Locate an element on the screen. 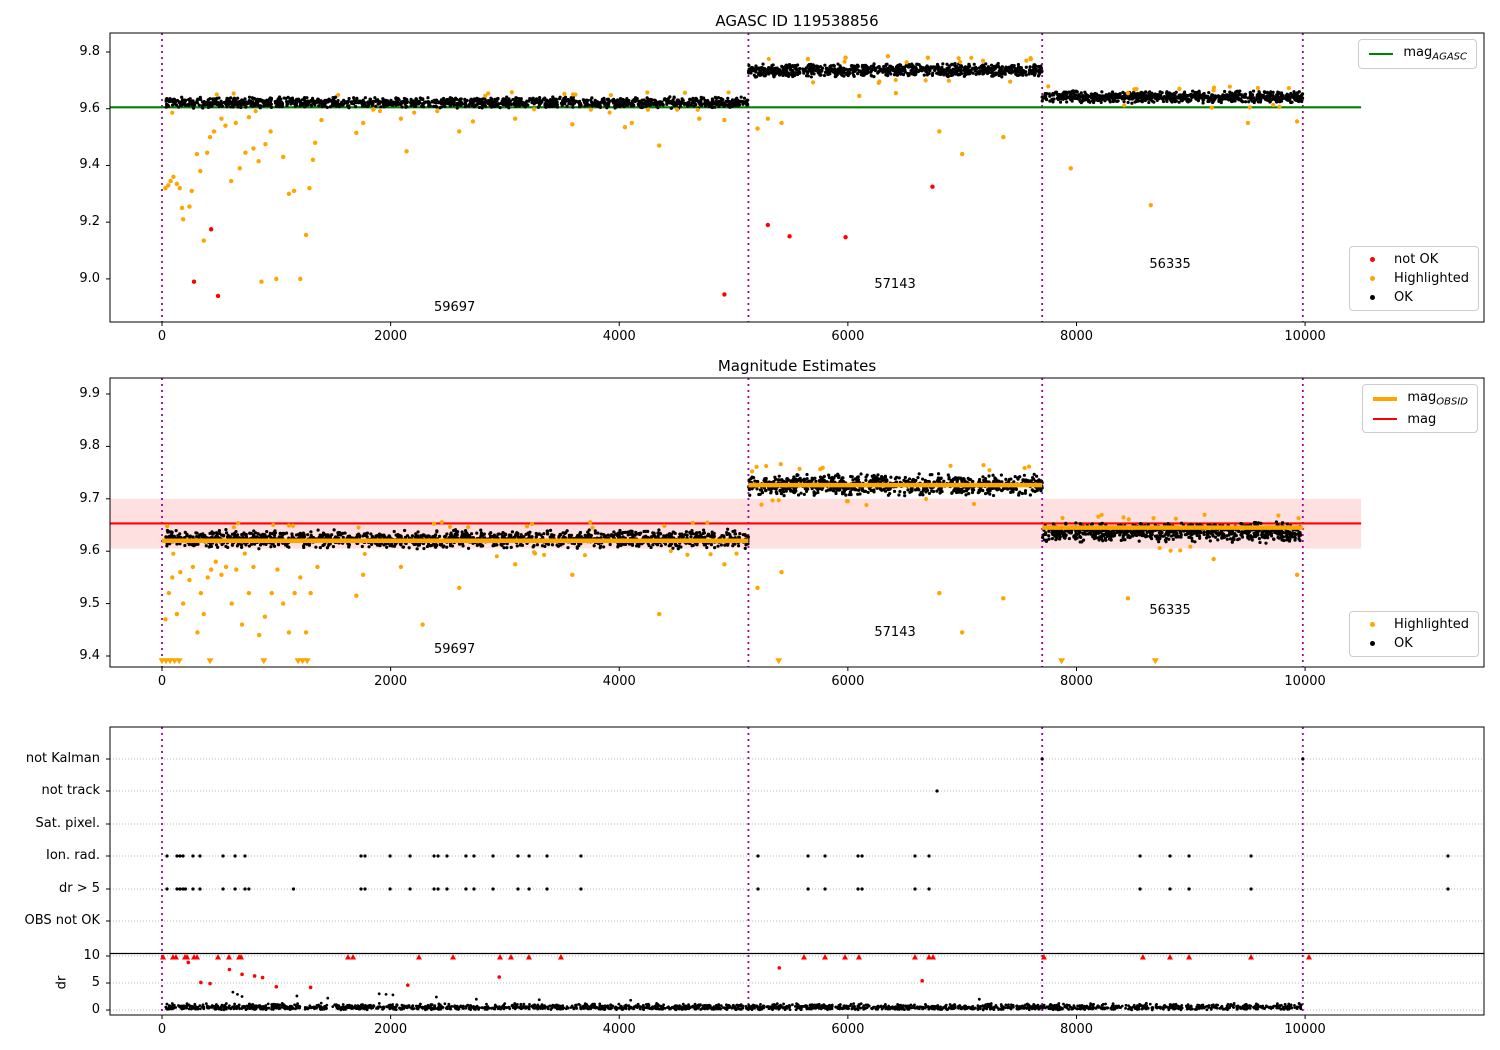 This screenshot has width=1500, height=1050. legend-label: magOBSID is located at coordinates (1437, 399).